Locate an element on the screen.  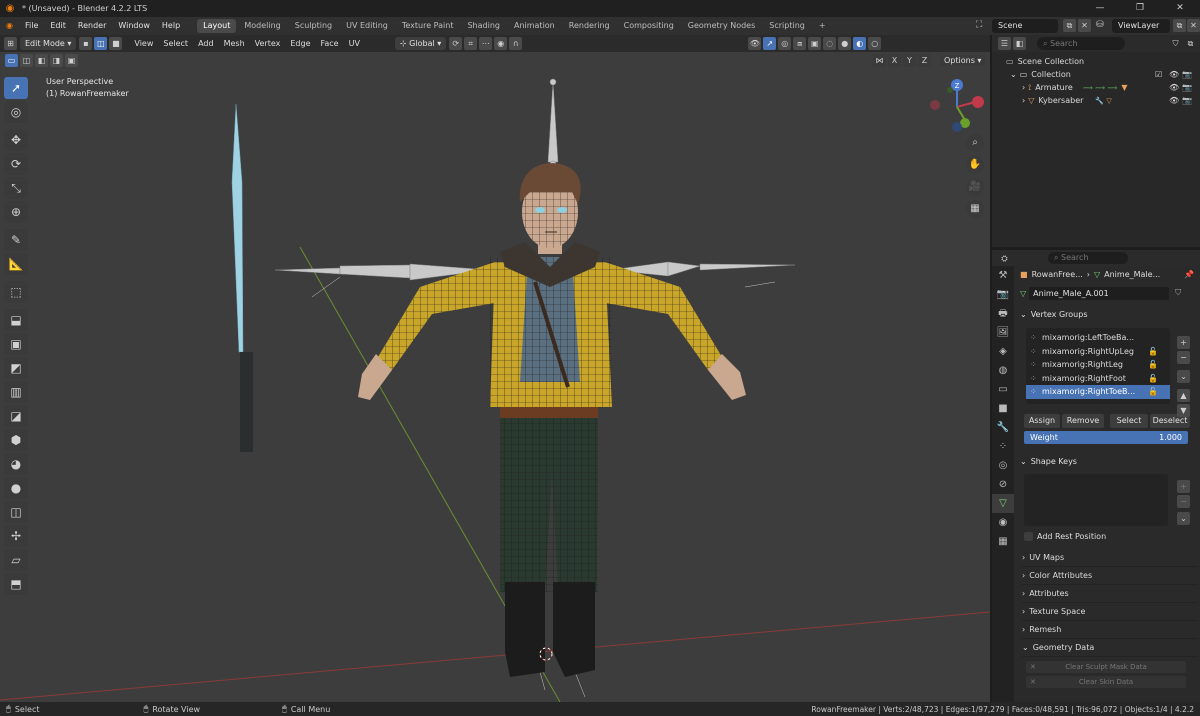
assign-button: Assign is located at coordinates (1042, 421).